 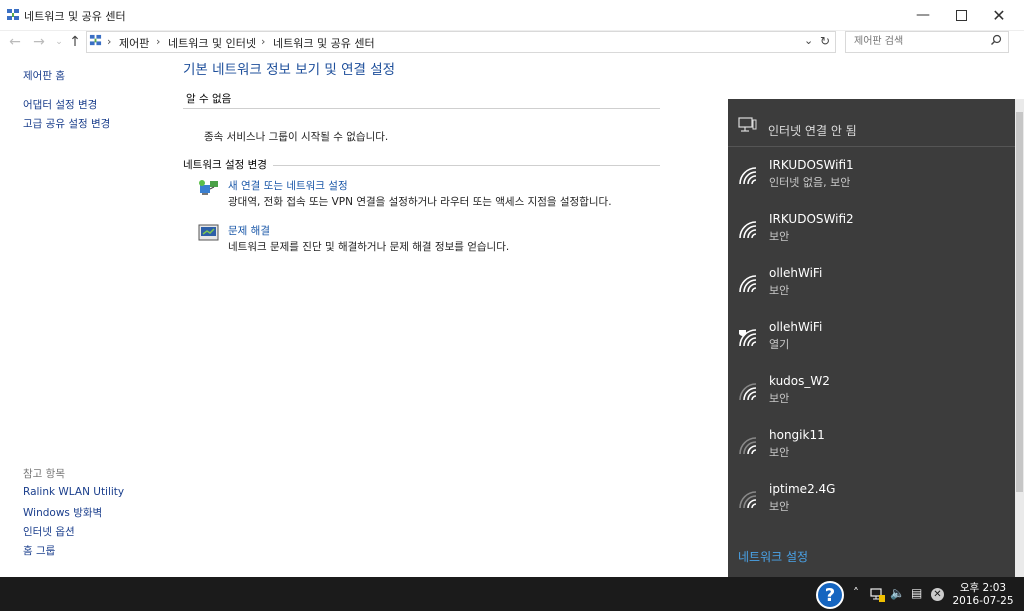 What do you see at coordinates (296, 137) in the screenshot?
I see `dependency-error-message: 종속 서비스나 그룹이 시작될 수 없습니다.` at bounding box center [296, 137].